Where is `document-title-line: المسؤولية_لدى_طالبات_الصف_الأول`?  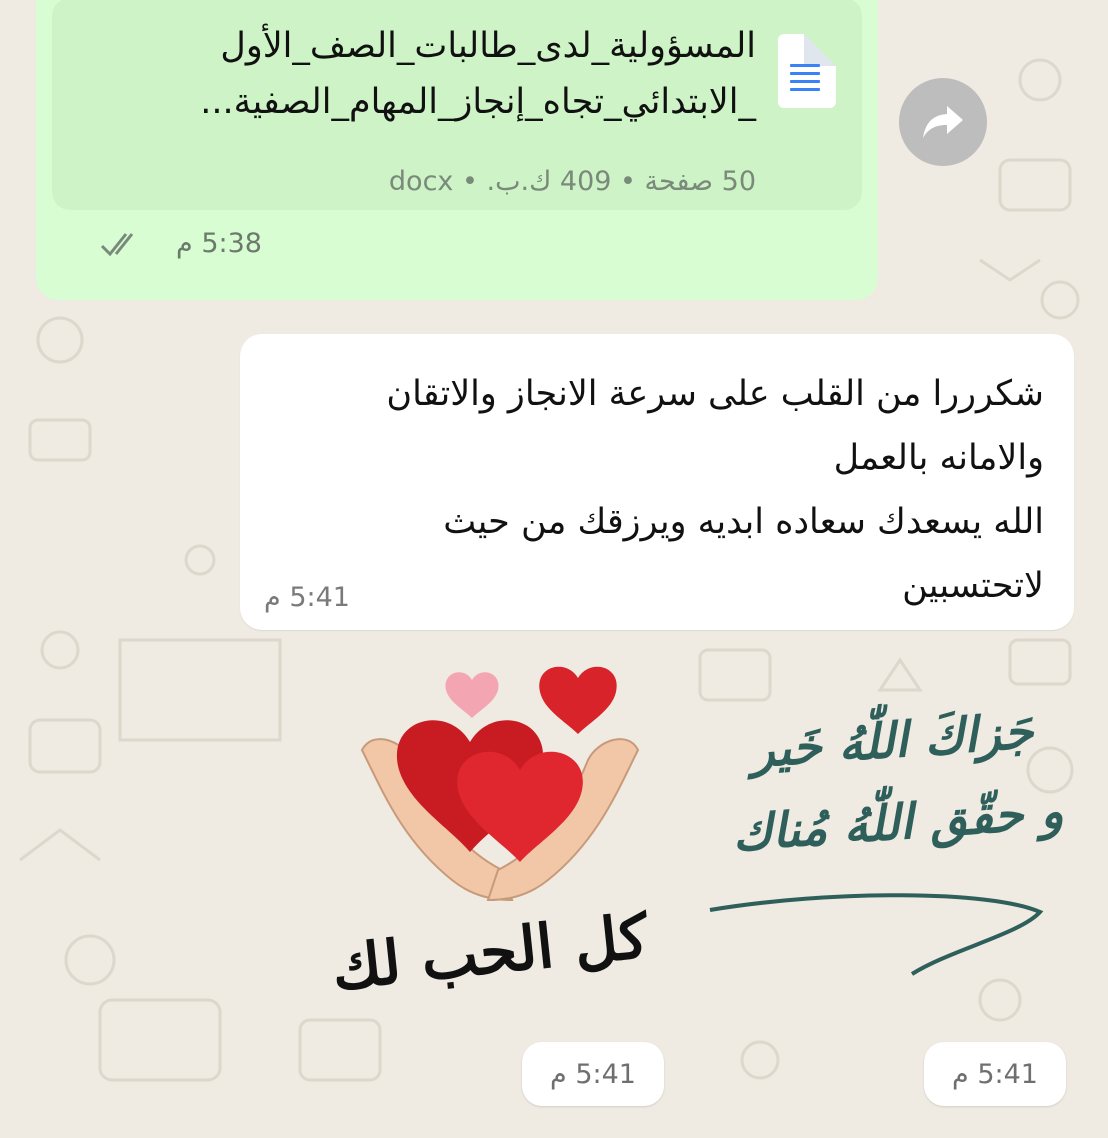 document-title-line: المسؤولية_لدى_طالبات_الصف_الأول is located at coordinates (488, 46).